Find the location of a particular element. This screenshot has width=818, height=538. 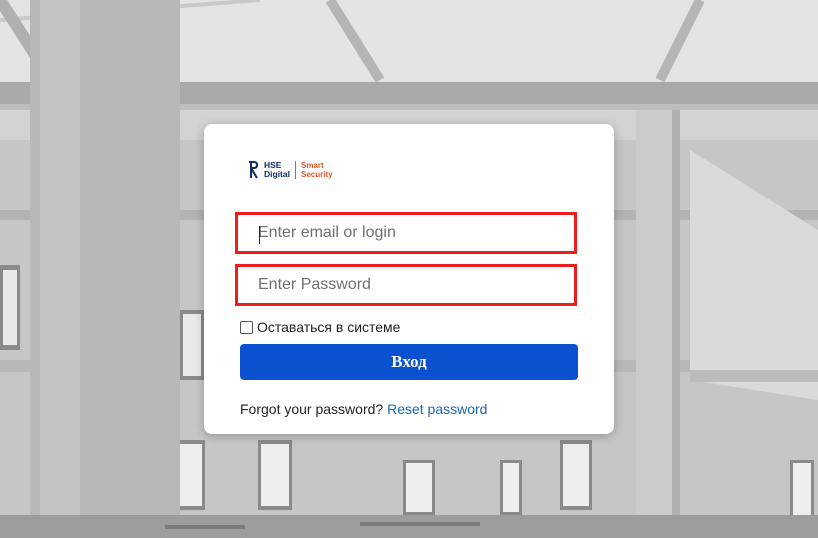

email-input is located at coordinates (406, 233).